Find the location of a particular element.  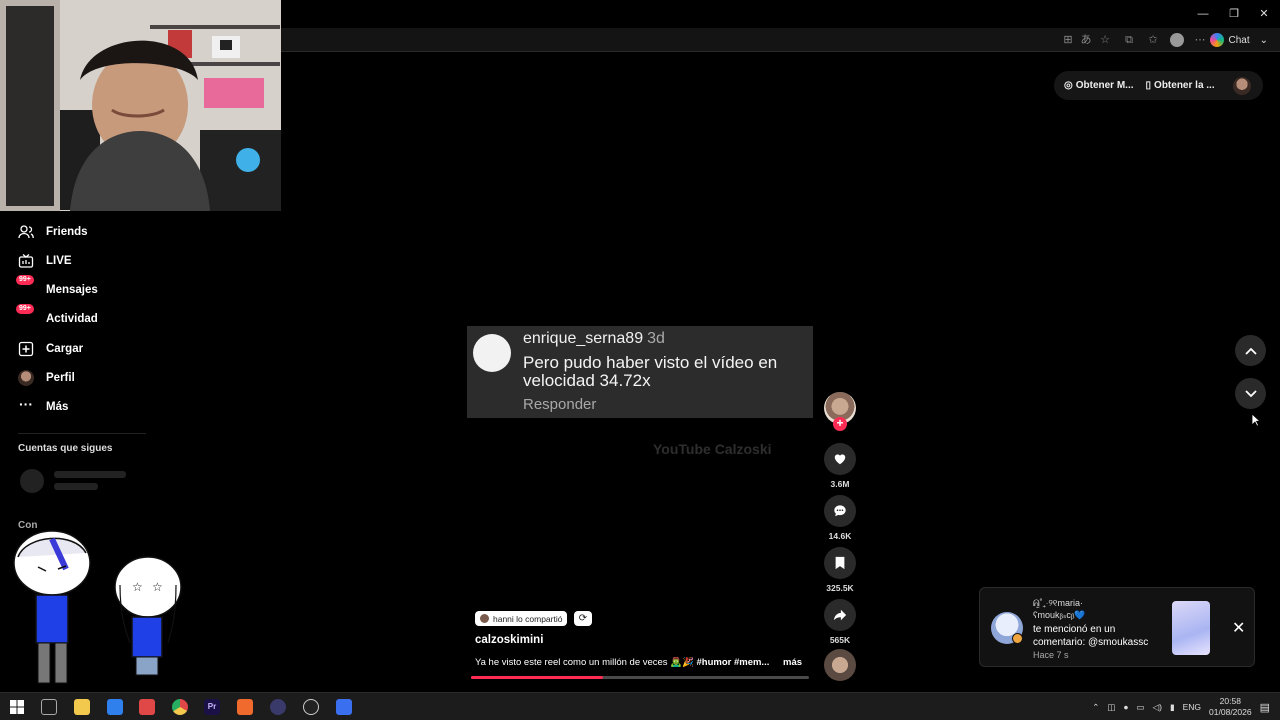

premiere-icon: Pr is located at coordinates (212, 707).